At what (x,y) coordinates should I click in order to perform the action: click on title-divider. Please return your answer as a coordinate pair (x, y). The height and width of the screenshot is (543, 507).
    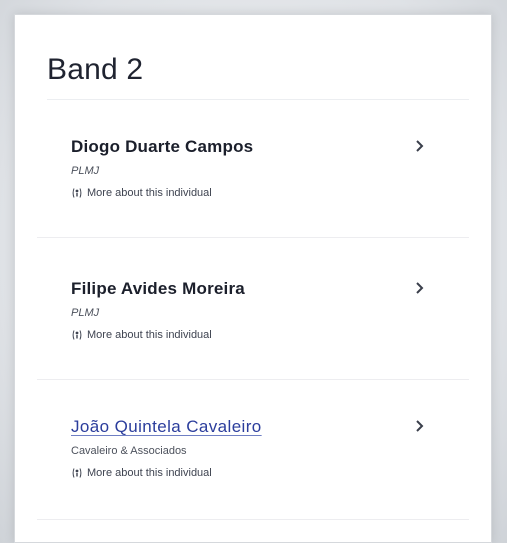
    Looking at the image, I should click on (258, 99).